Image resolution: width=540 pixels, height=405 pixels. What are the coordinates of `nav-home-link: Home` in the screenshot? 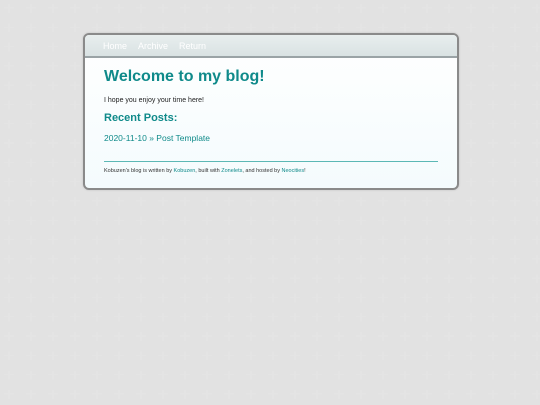 It's located at (115, 46).